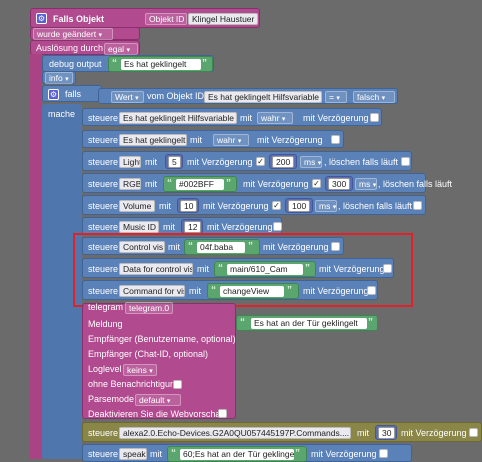 This screenshot has height=462, width=482. What do you see at coordinates (149, 308) in the screenshot?
I see `telegram-instance-select: telegram.0` at bounding box center [149, 308].